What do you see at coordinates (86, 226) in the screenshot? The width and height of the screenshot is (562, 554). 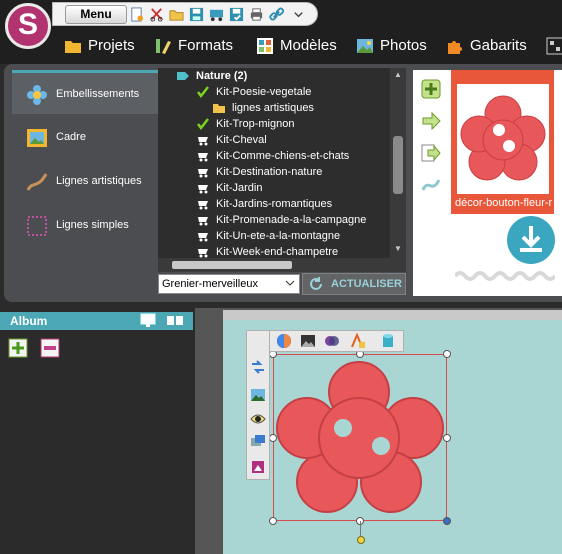 I see `tab-lignes-simples: Lignes simples` at bounding box center [86, 226].